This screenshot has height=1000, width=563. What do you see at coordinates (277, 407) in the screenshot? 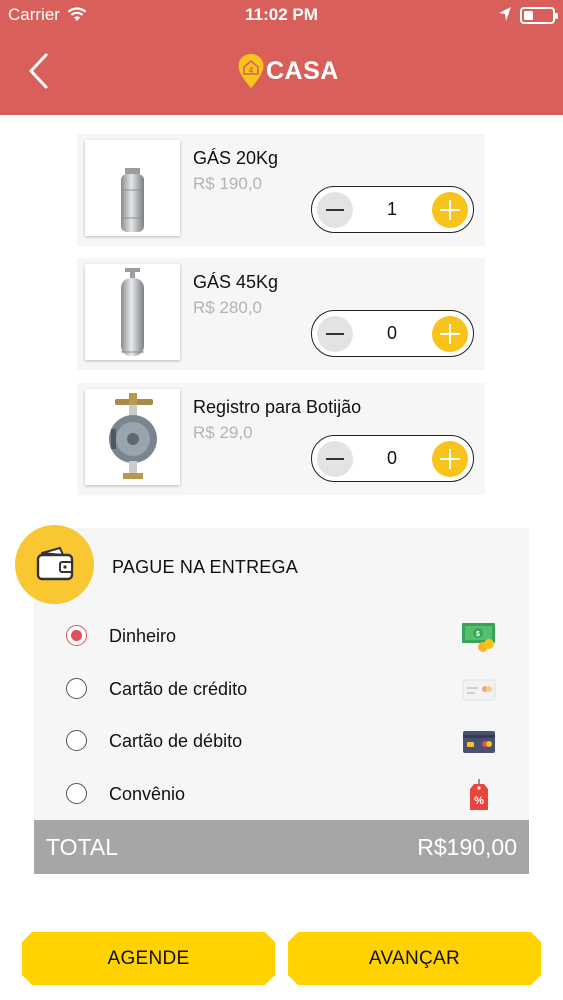
I see `product-name: Registro para Botijão` at bounding box center [277, 407].